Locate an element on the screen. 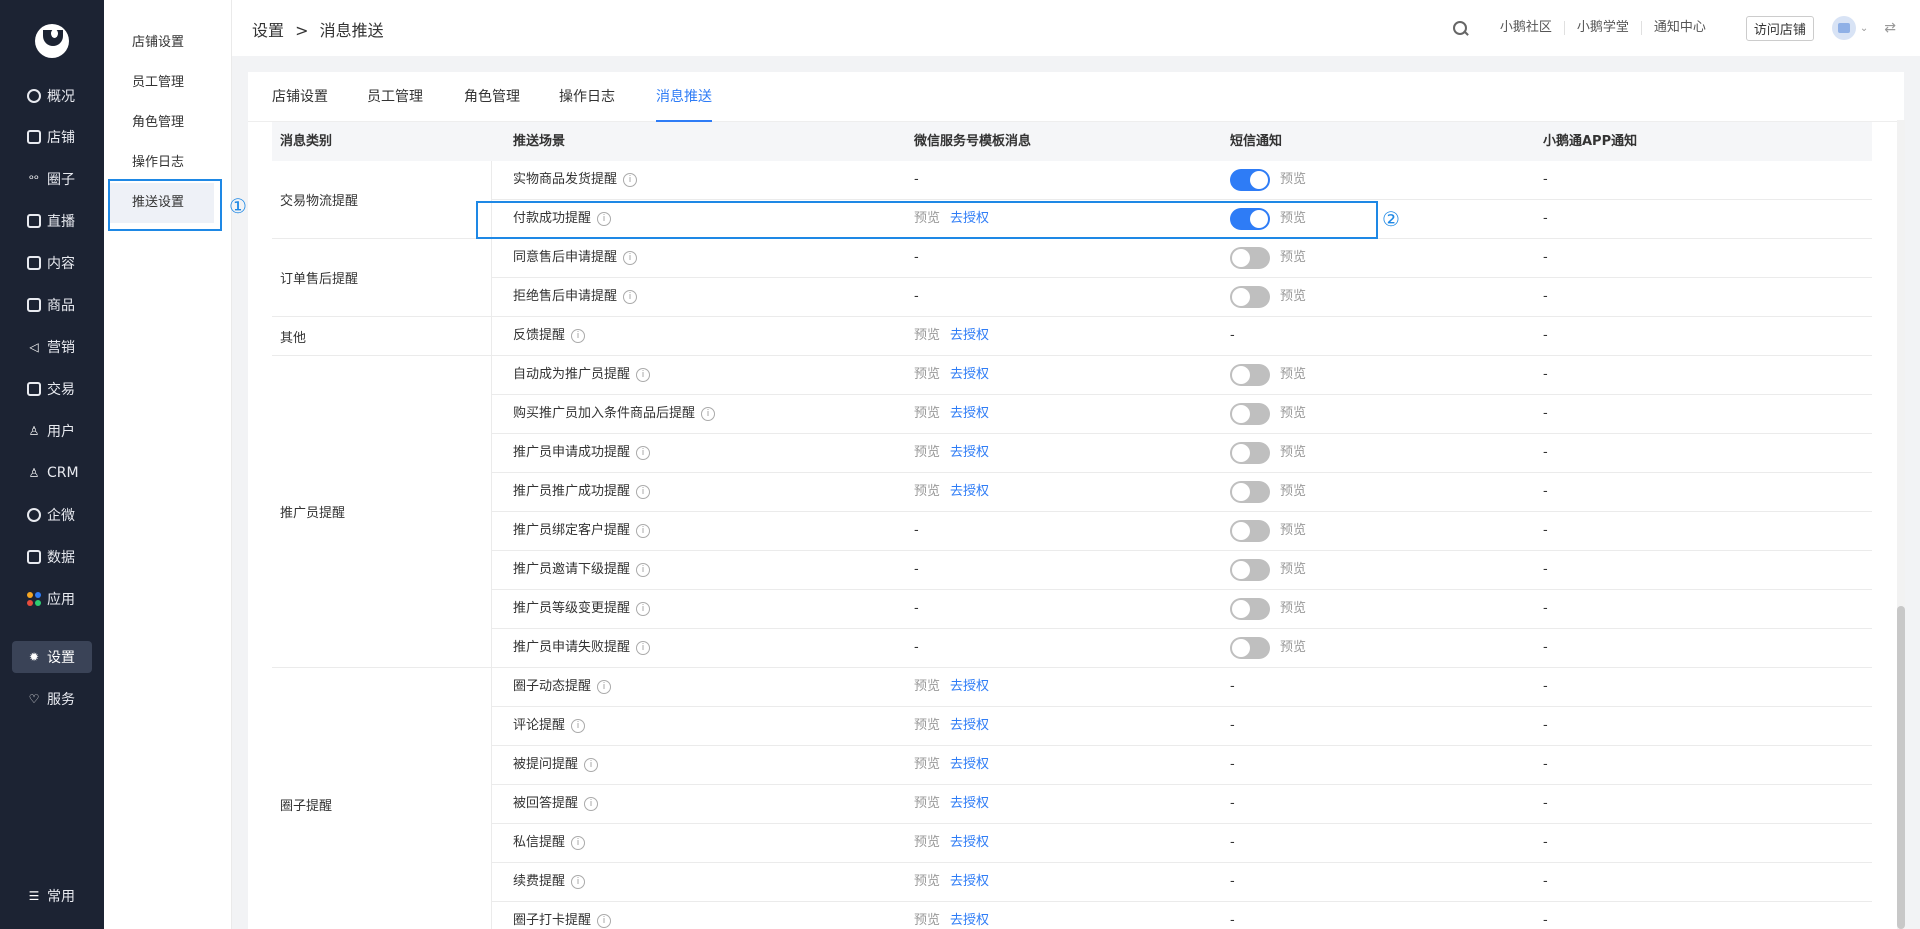  sidebar-item-service: ♡ 服务 is located at coordinates (52, 699).